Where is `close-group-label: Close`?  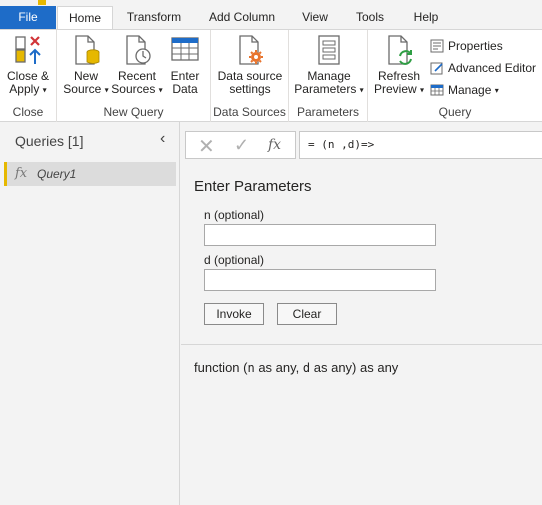
close-group-label: Close is located at coordinates (28, 112).